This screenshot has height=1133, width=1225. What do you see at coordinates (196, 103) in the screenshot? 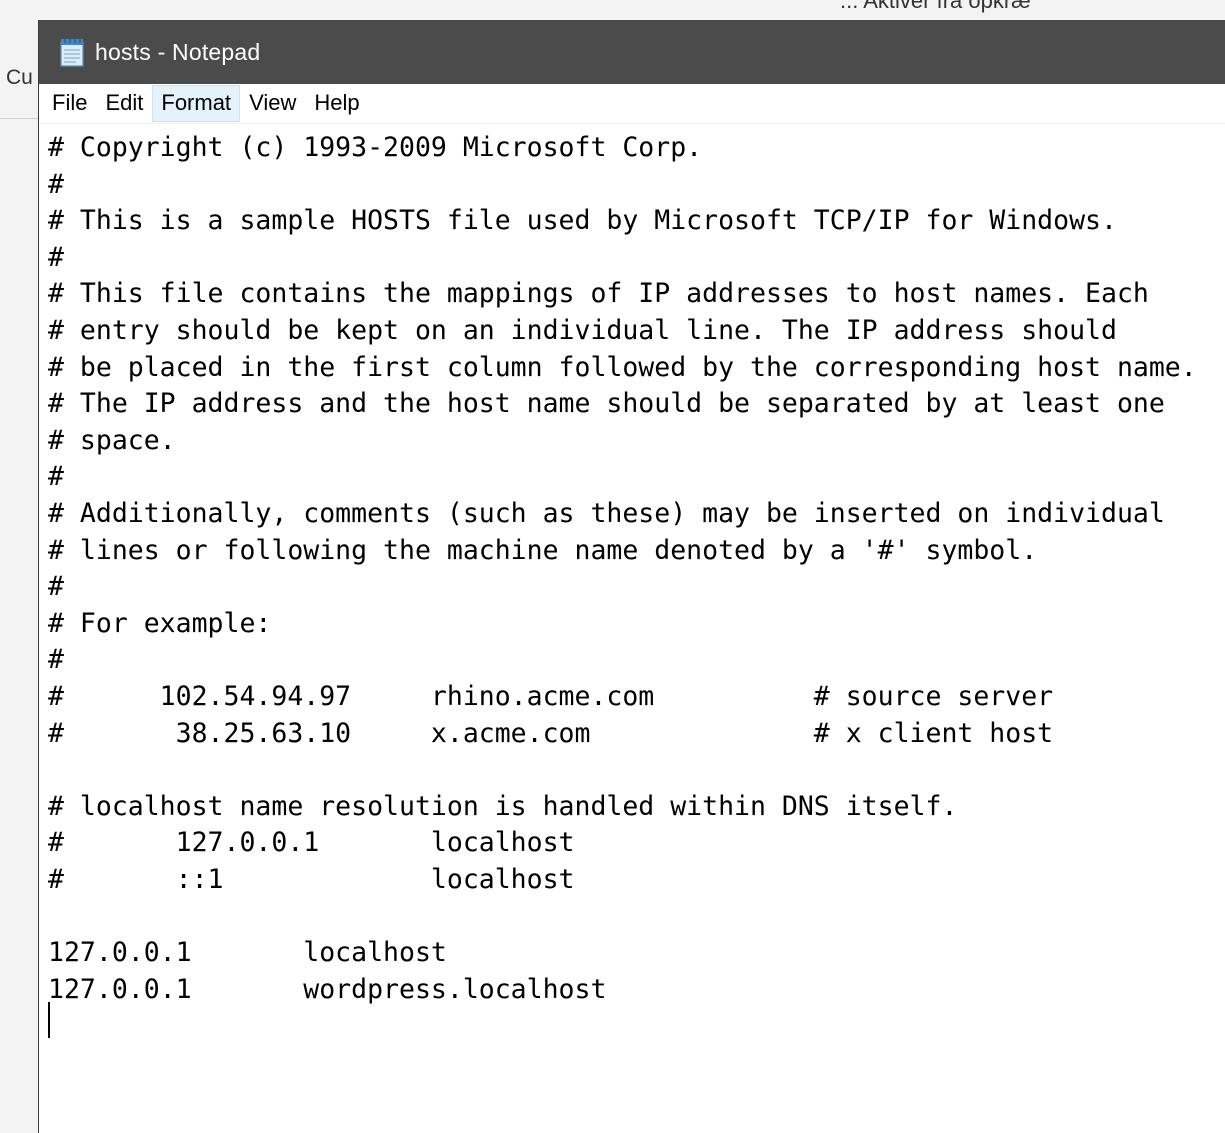
I see `menu-format: Format` at bounding box center [196, 103].